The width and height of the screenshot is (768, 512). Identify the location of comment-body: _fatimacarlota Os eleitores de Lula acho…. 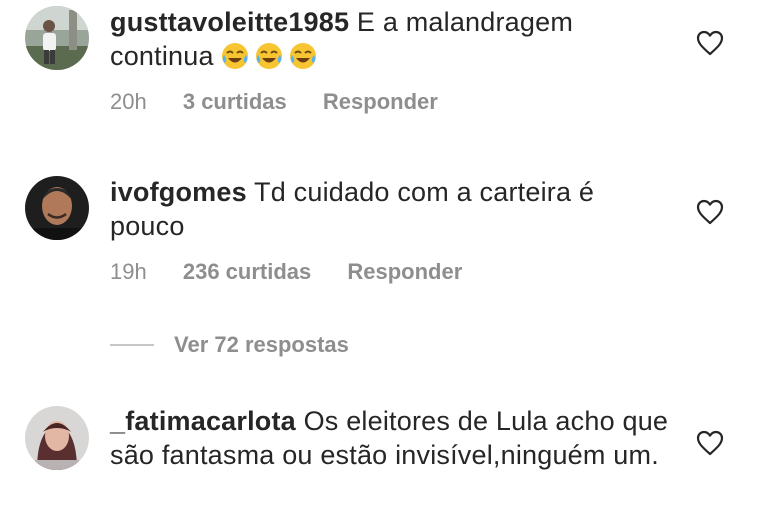
(390, 438).